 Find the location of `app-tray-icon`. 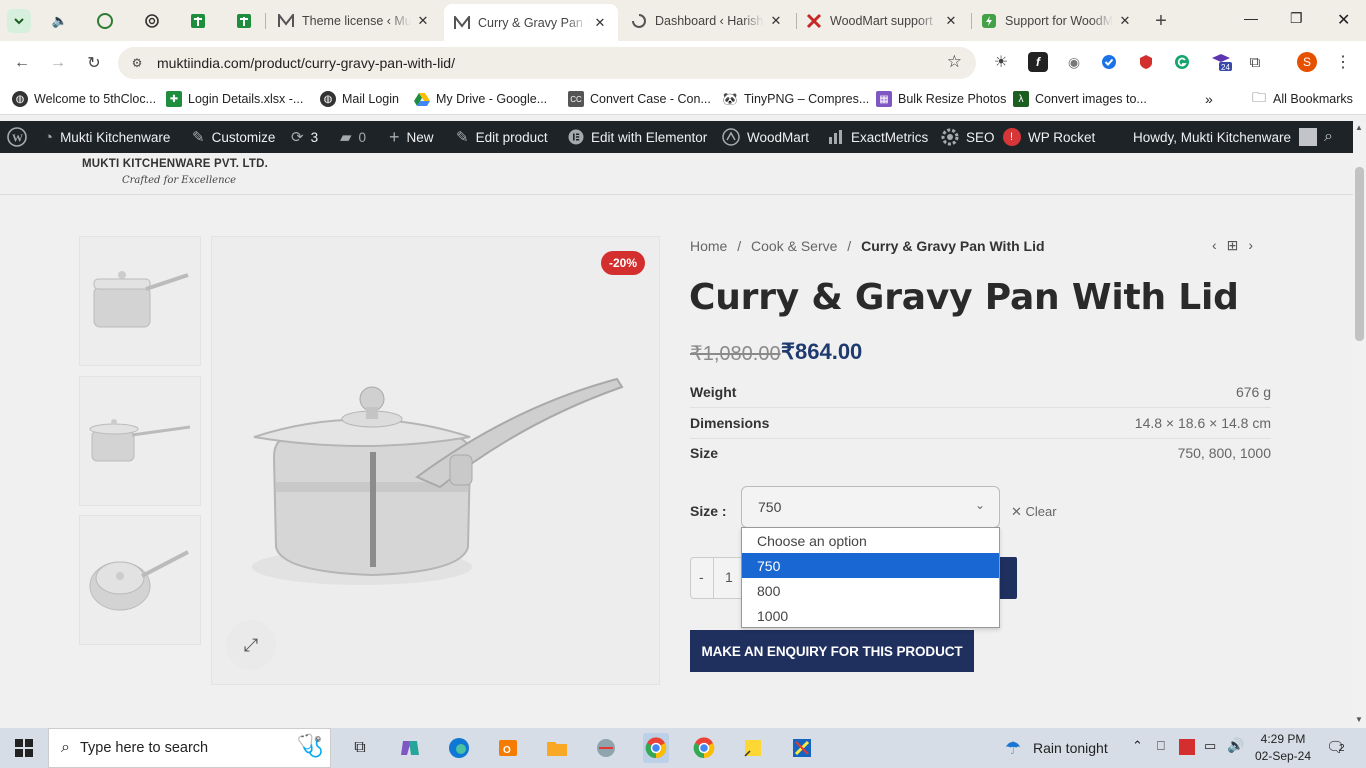

app-tray-icon is located at coordinates (1187, 747).